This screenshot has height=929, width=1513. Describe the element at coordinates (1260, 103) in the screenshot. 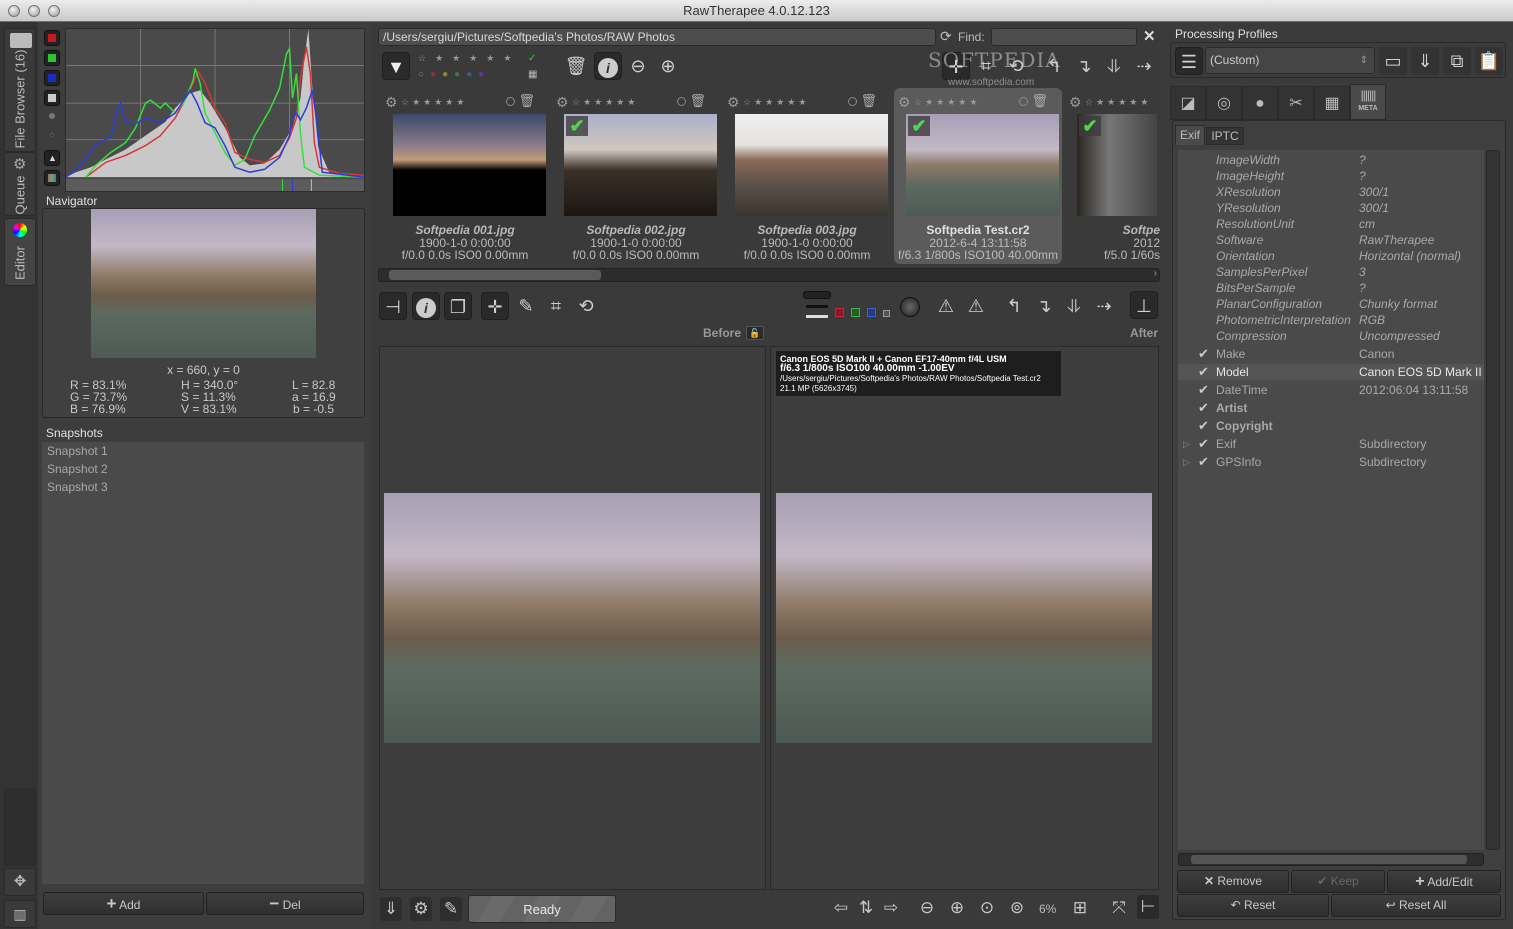

I see `tab-color: ●` at that location.